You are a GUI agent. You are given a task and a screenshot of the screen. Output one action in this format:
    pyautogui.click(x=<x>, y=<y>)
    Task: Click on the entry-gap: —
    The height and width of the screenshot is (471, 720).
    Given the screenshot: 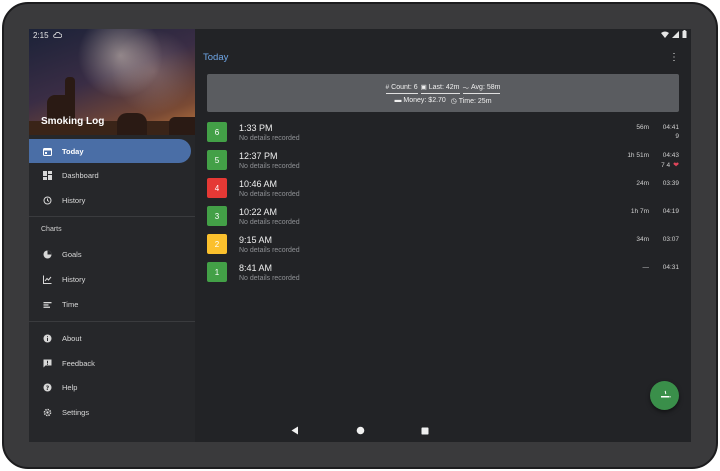 What is the action you would take?
    pyautogui.click(x=646, y=267)
    